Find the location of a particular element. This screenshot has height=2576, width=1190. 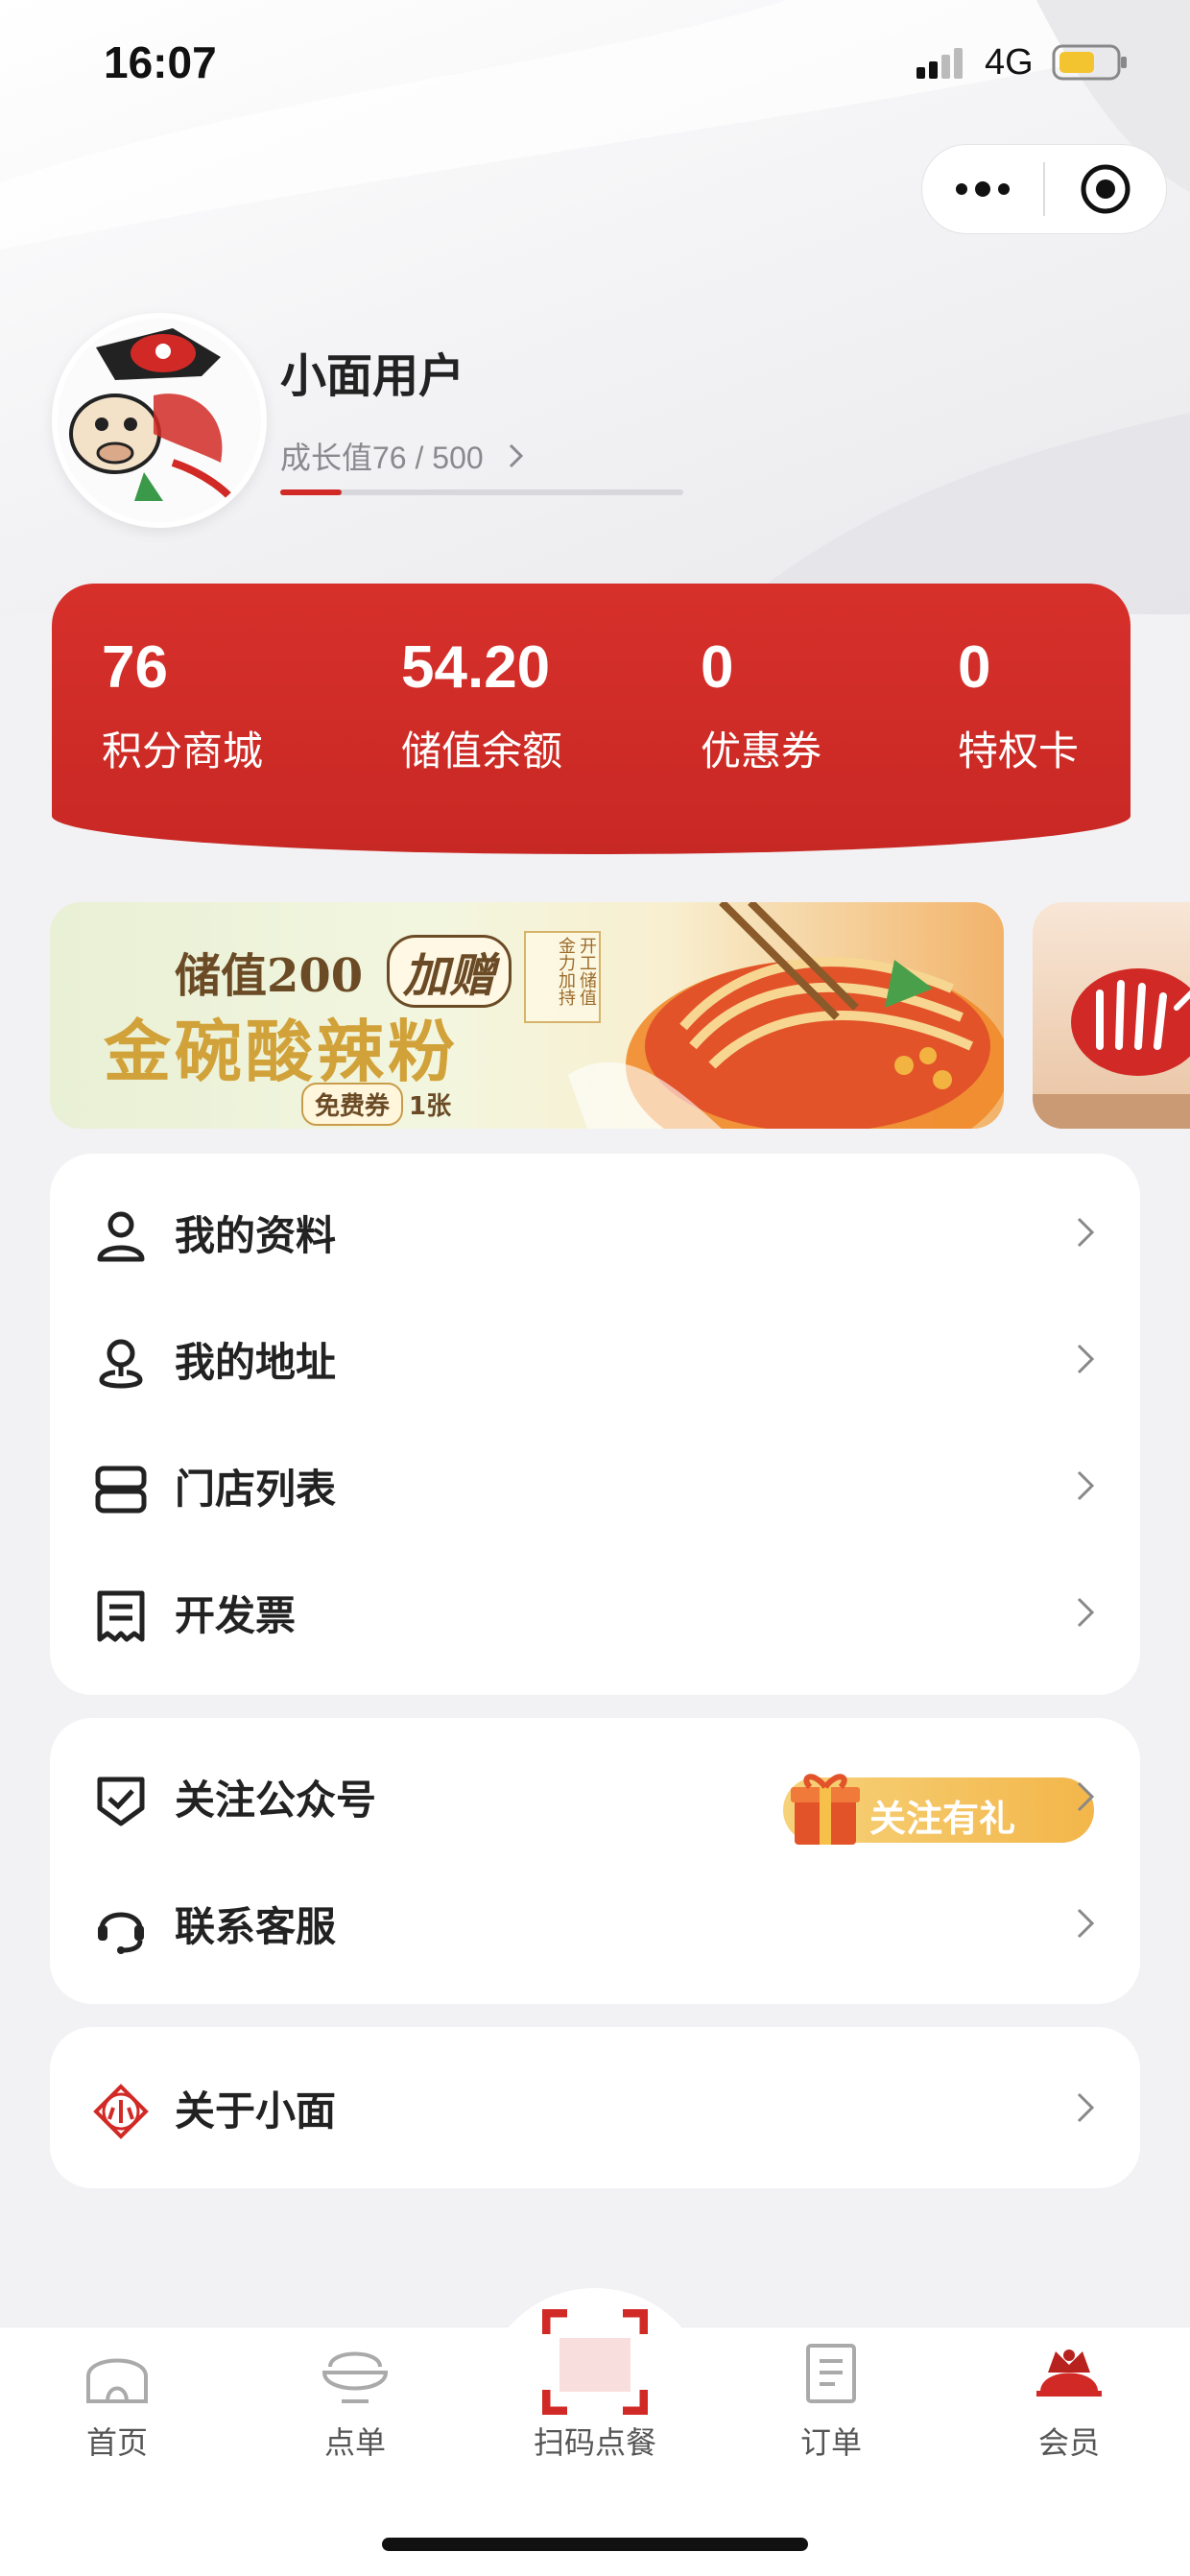

menu-item-follow-account: 关注公众号 关注有礼 is located at coordinates (595, 1796).